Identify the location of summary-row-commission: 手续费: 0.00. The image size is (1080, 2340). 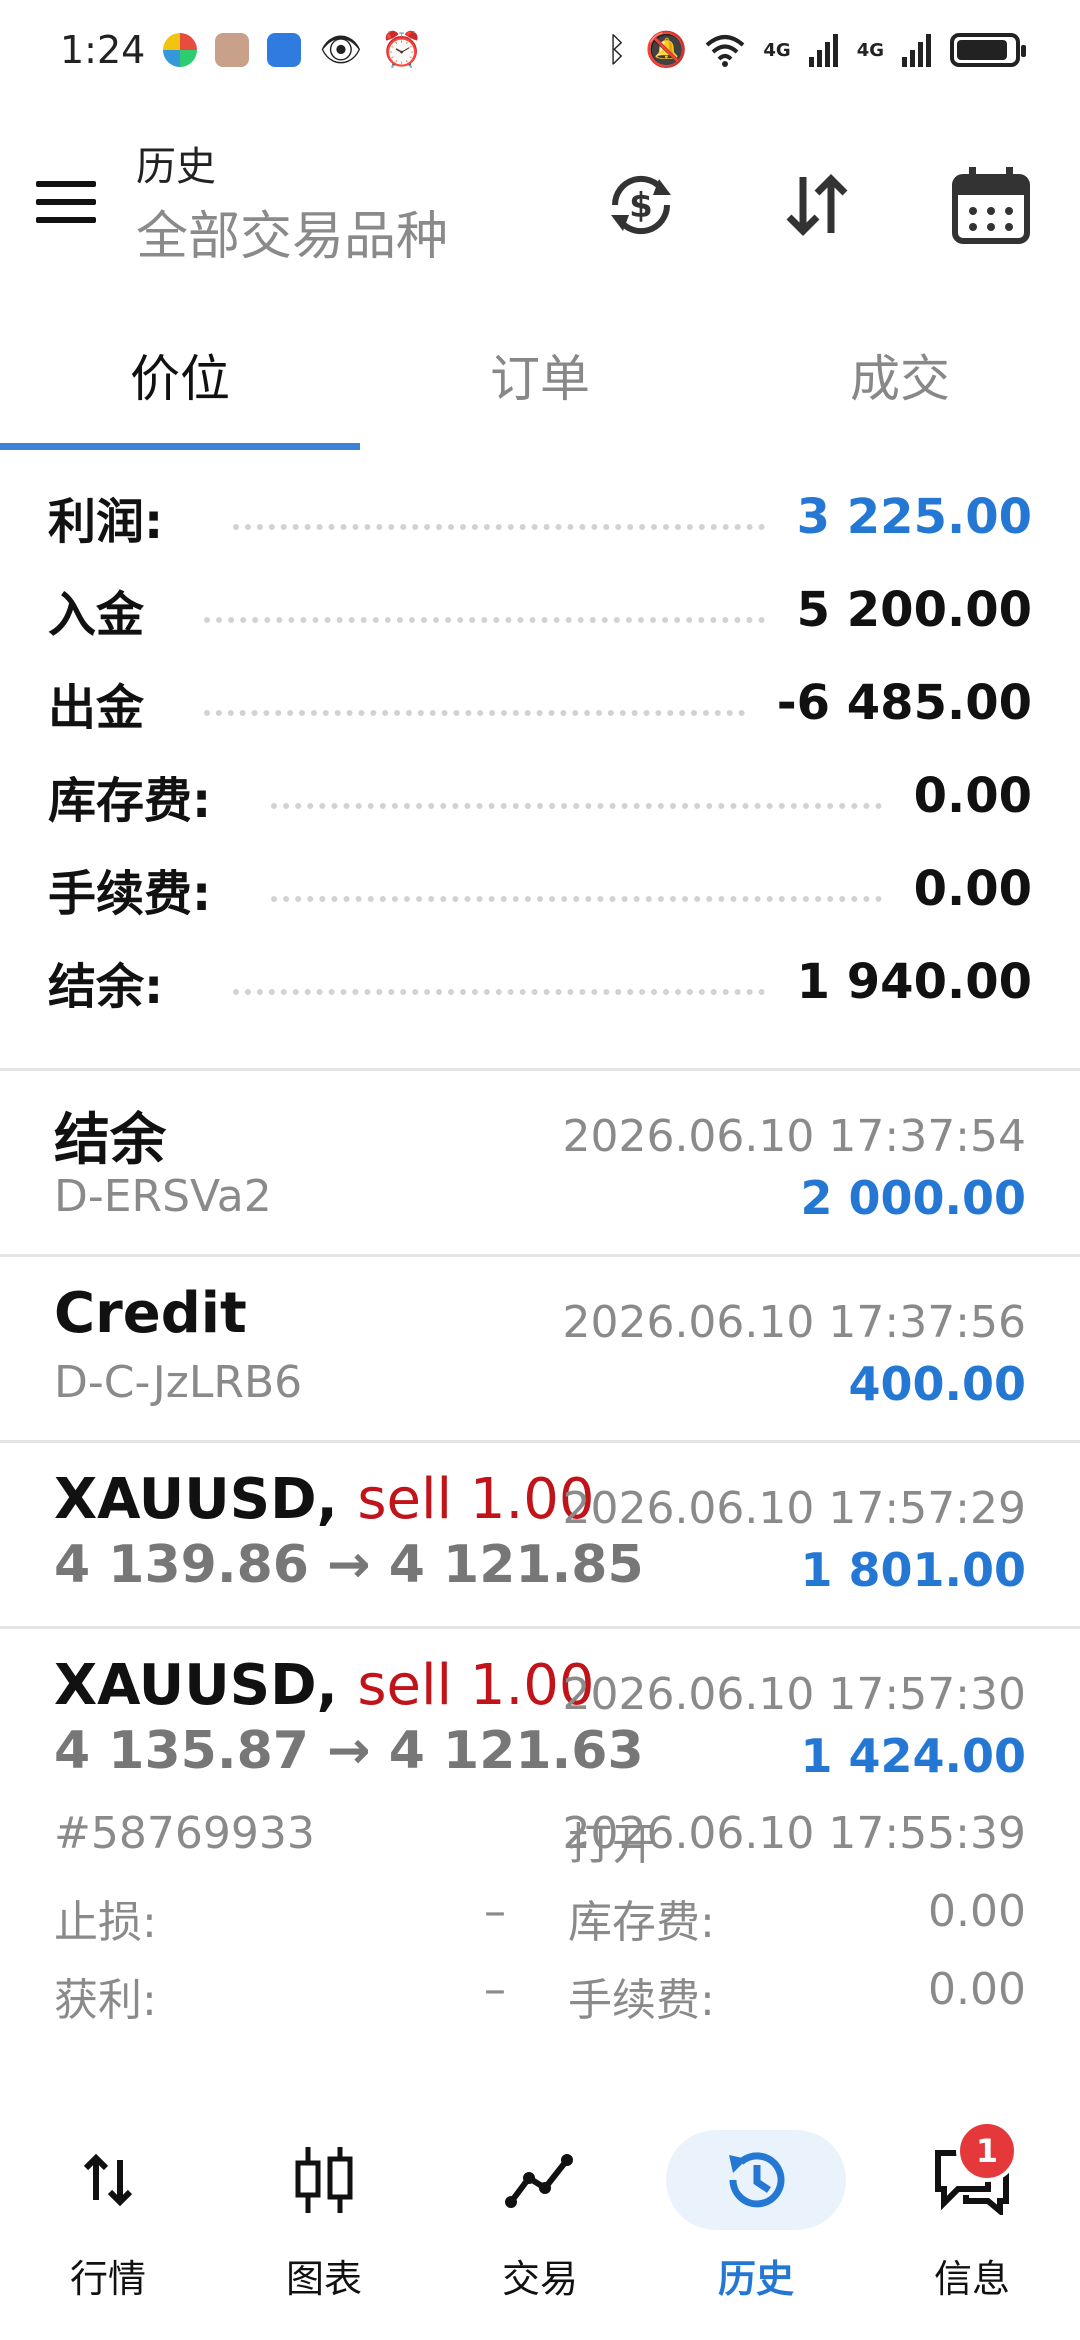
(540, 888).